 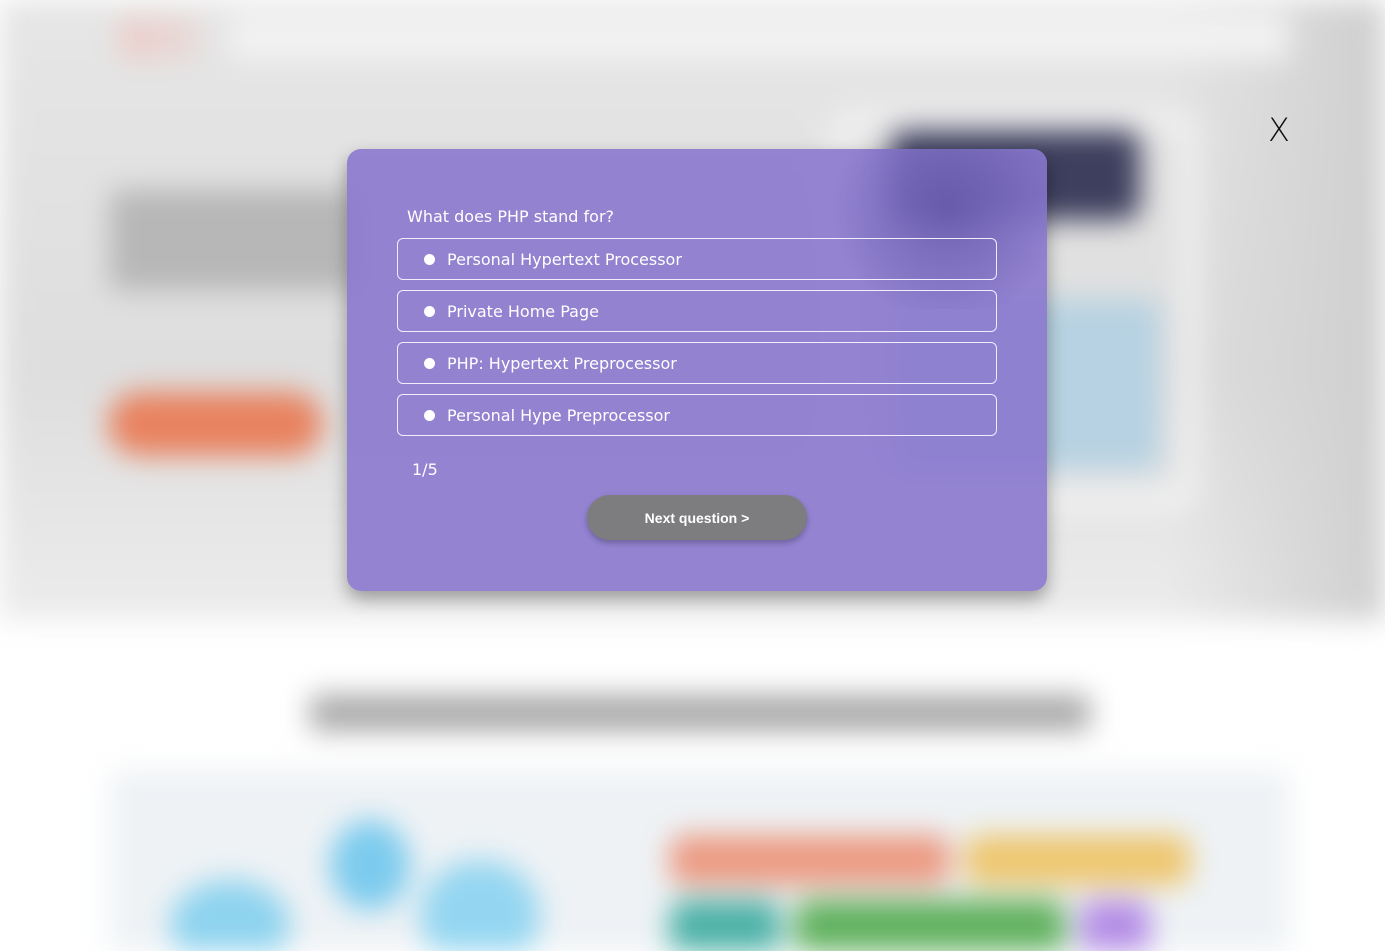 What do you see at coordinates (697, 517) in the screenshot?
I see `next-question-button: Next question >` at bounding box center [697, 517].